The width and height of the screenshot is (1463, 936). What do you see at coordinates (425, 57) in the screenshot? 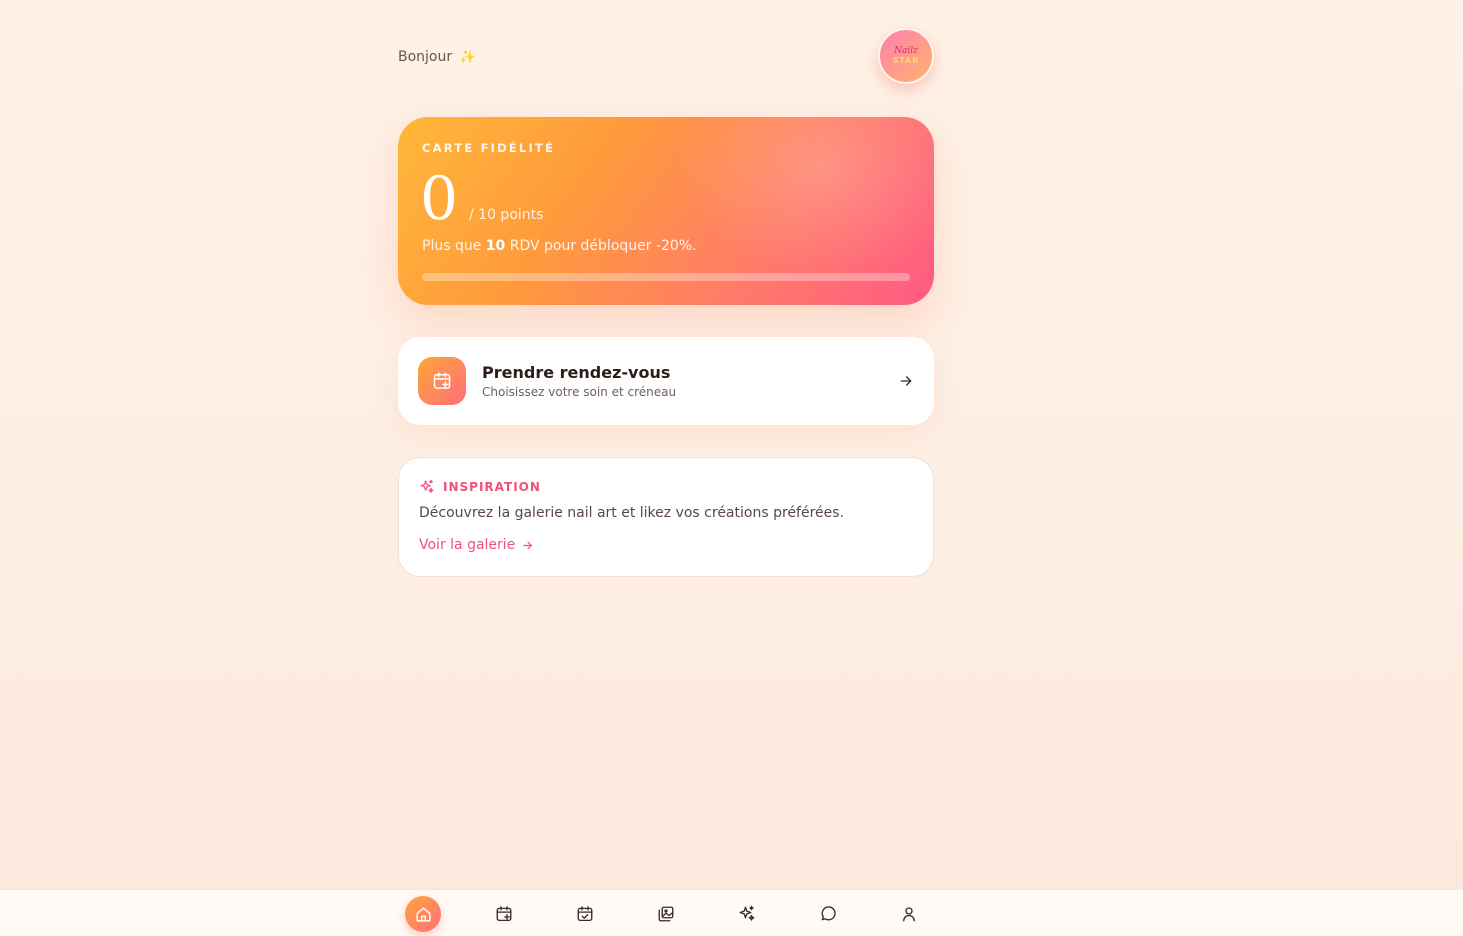
I see `greeting-text: Bonjour` at bounding box center [425, 57].